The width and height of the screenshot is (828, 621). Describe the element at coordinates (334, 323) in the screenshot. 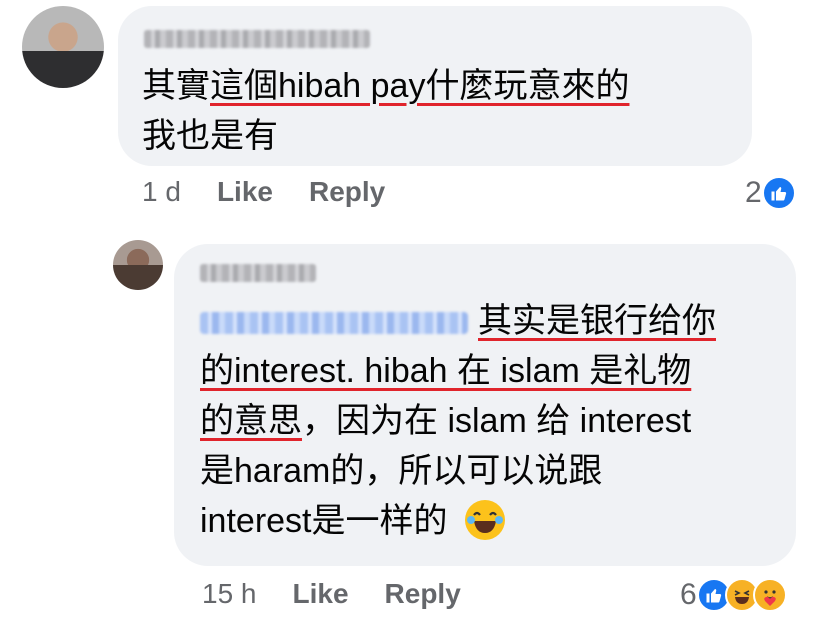

I see `blurred-mention-tag` at that location.